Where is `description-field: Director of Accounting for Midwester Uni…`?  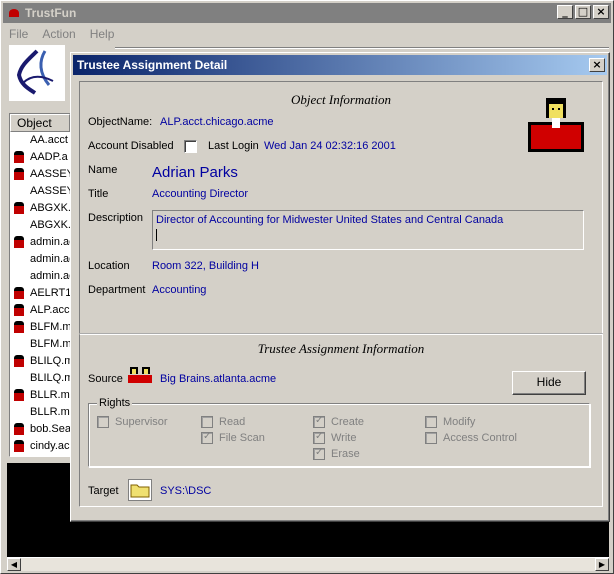
description-field: Director of Accounting for Midwester Uni… is located at coordinates (368, 230).